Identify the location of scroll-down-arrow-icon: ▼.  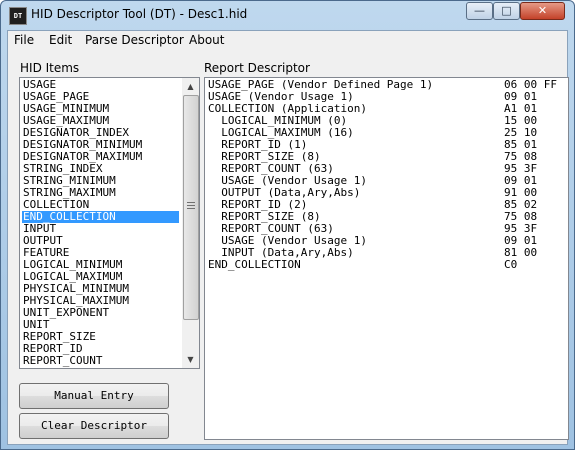
(190, 359).